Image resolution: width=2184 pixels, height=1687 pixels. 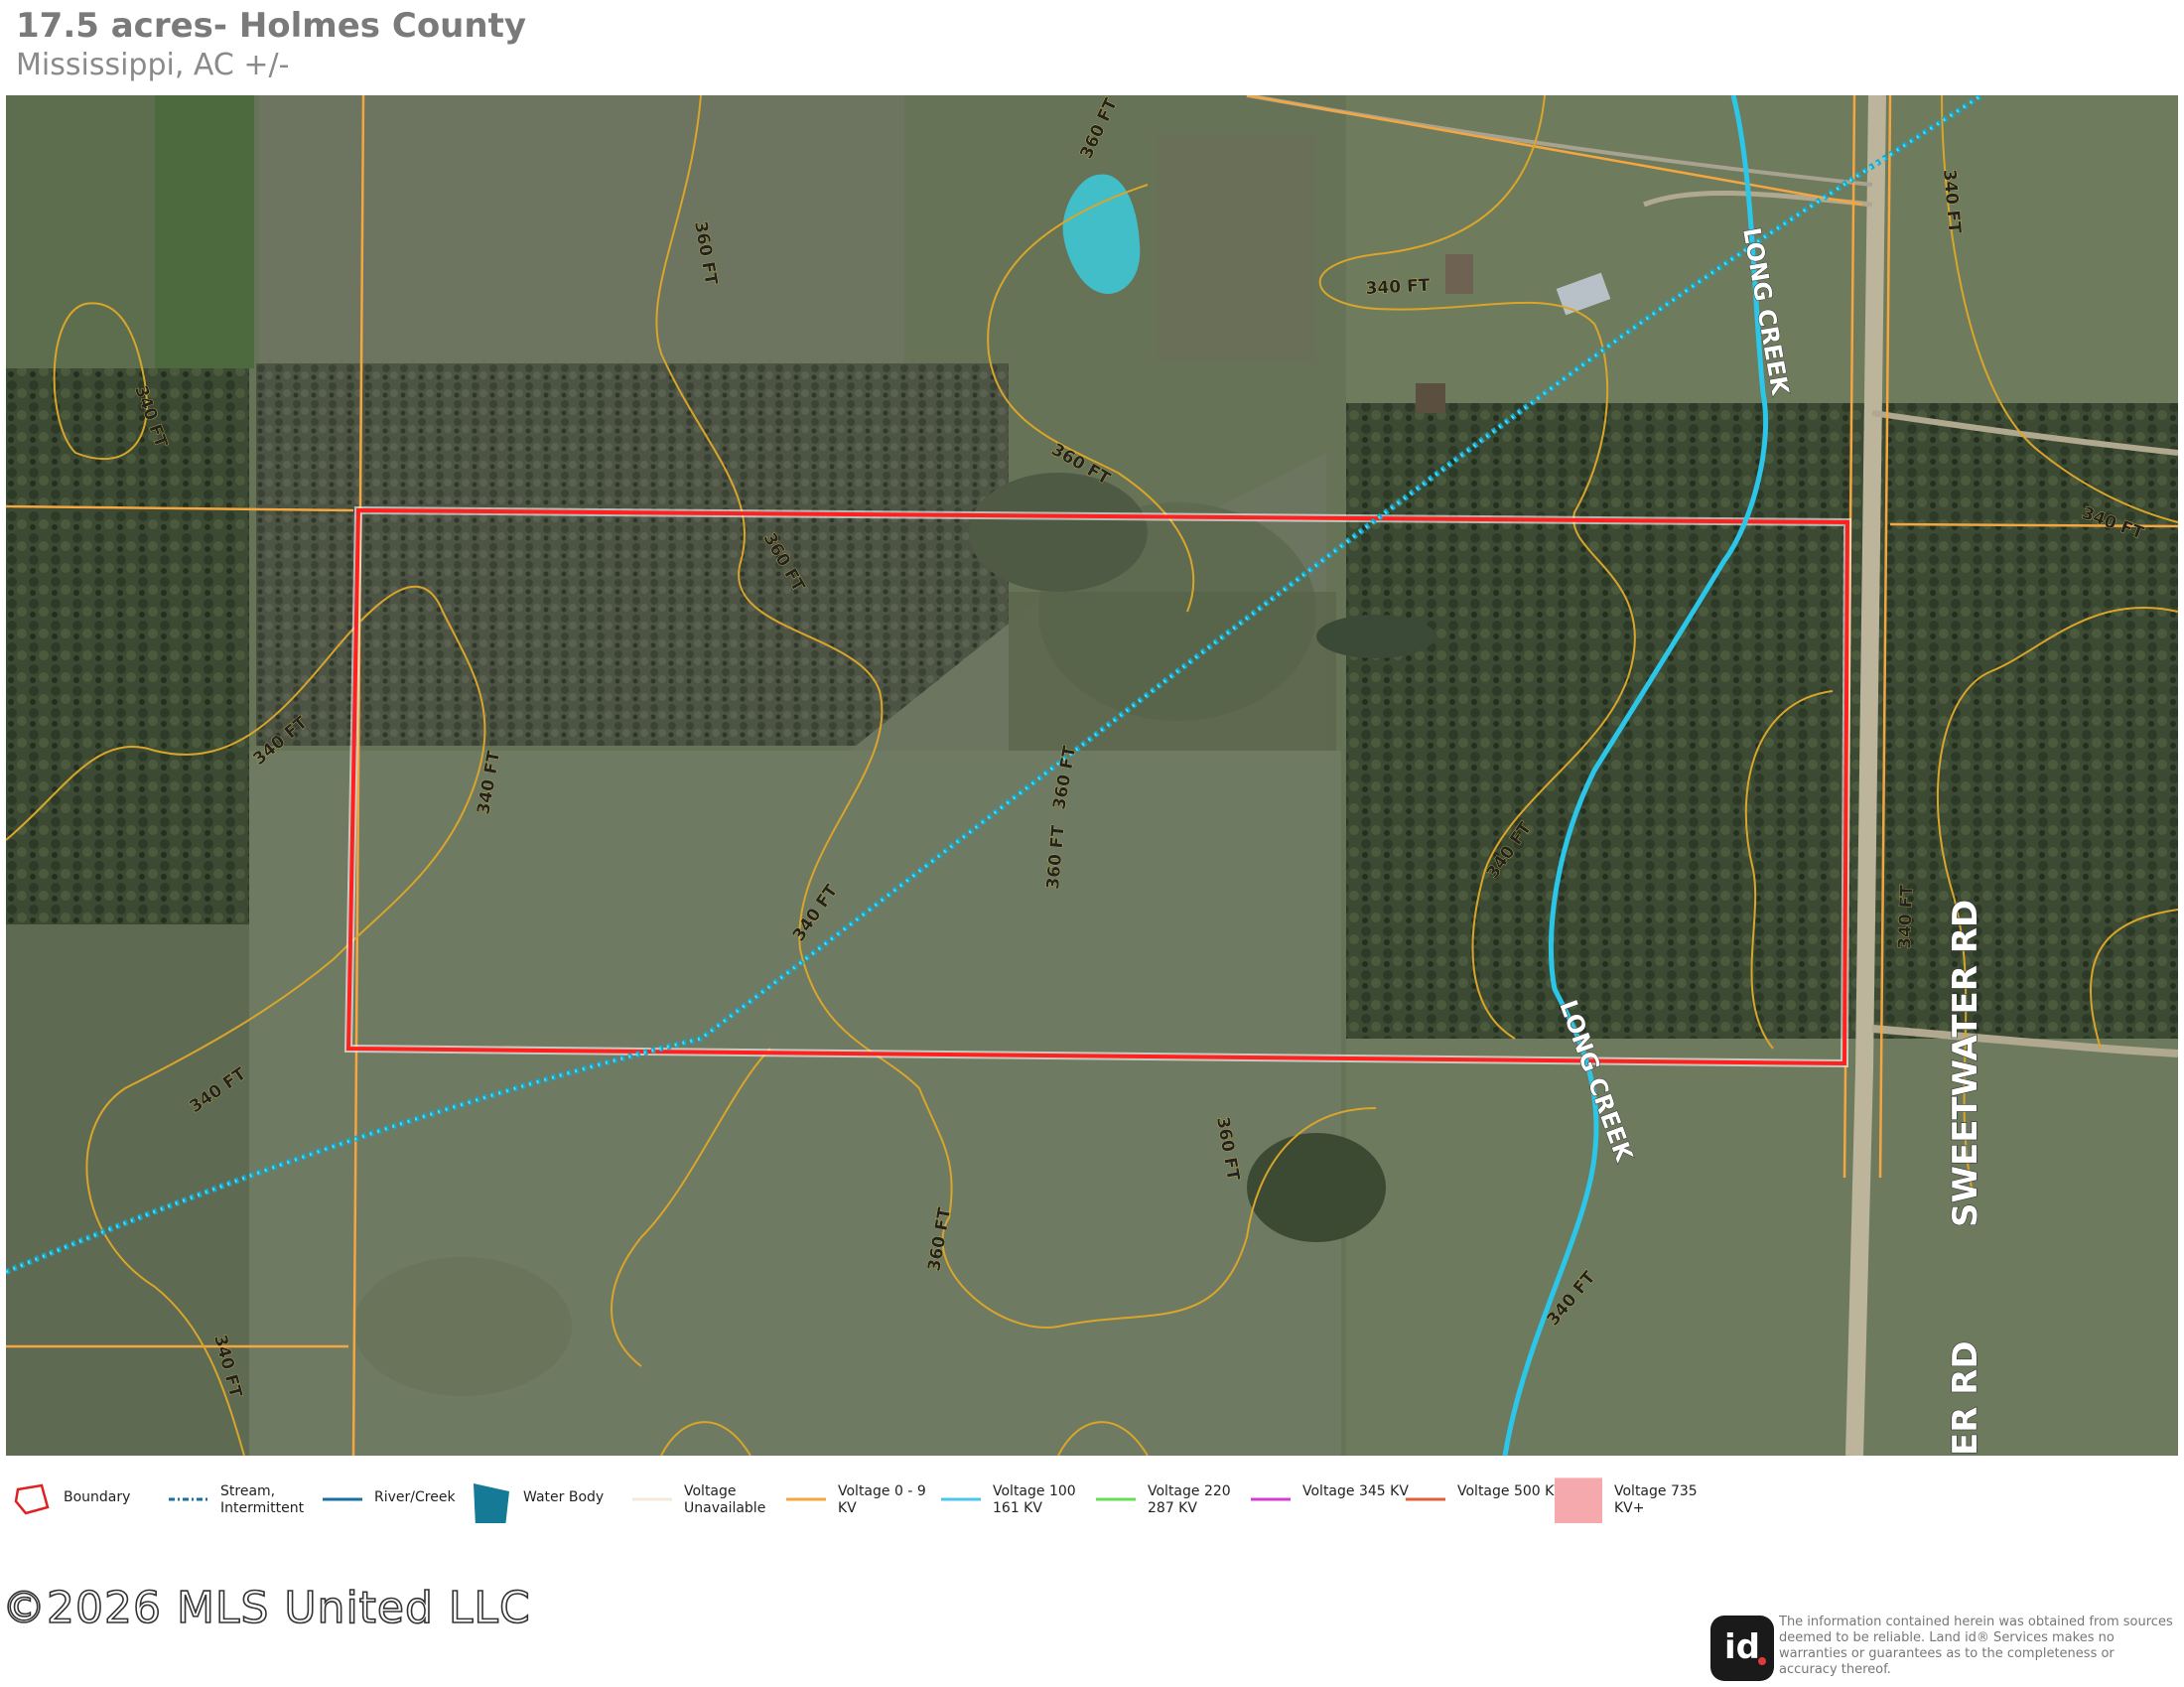 I want to click on logo-dot-icon, so click(x=1762, y=1661).